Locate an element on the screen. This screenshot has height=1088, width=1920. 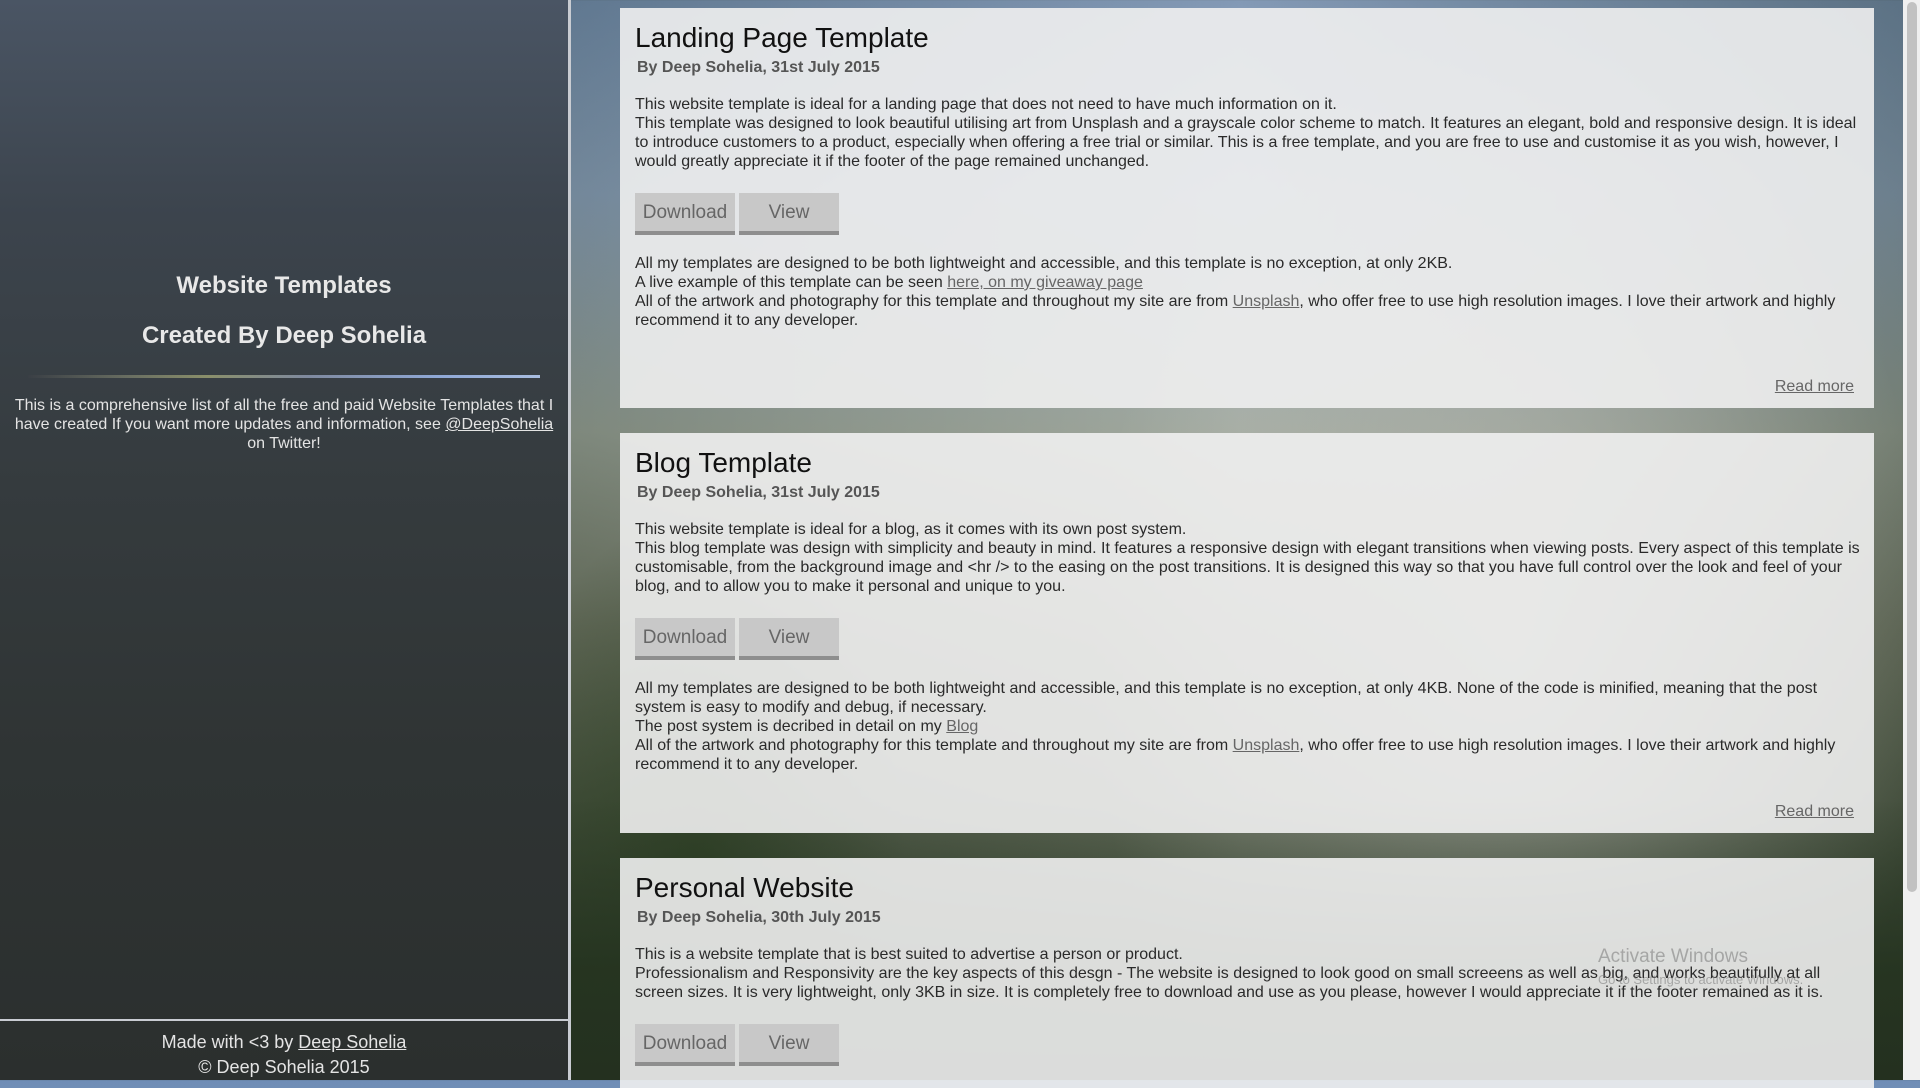
twitter-link: @DeepSohelia is located at coordinates (499, 424).